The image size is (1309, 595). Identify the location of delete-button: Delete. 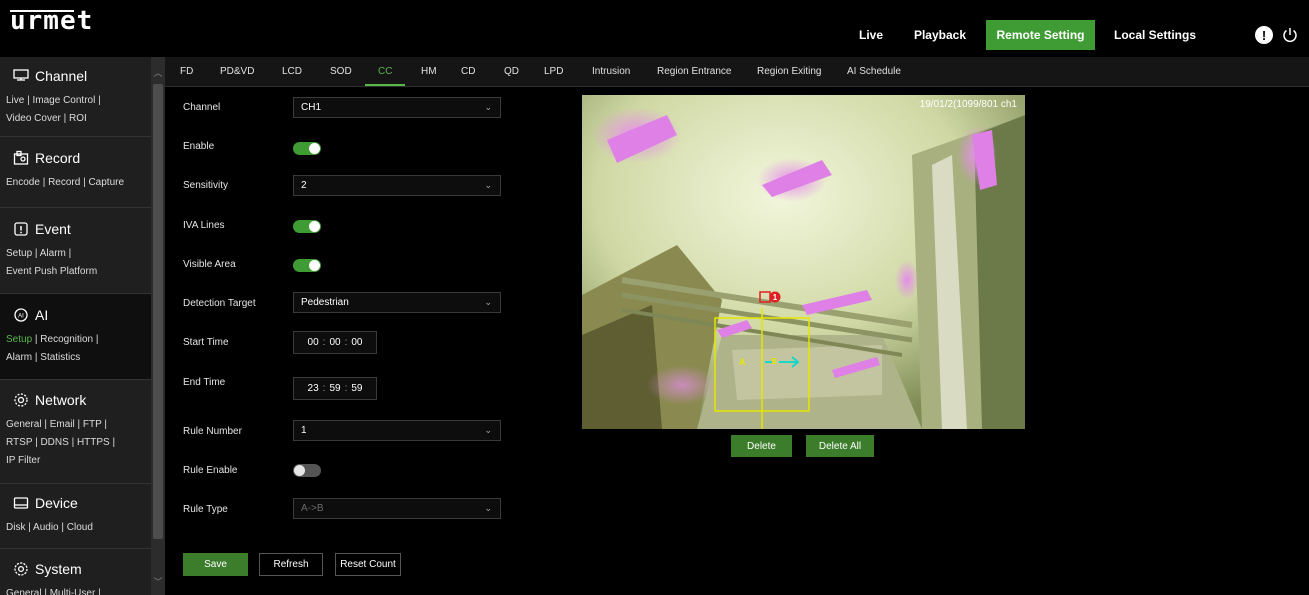
(761, 446).